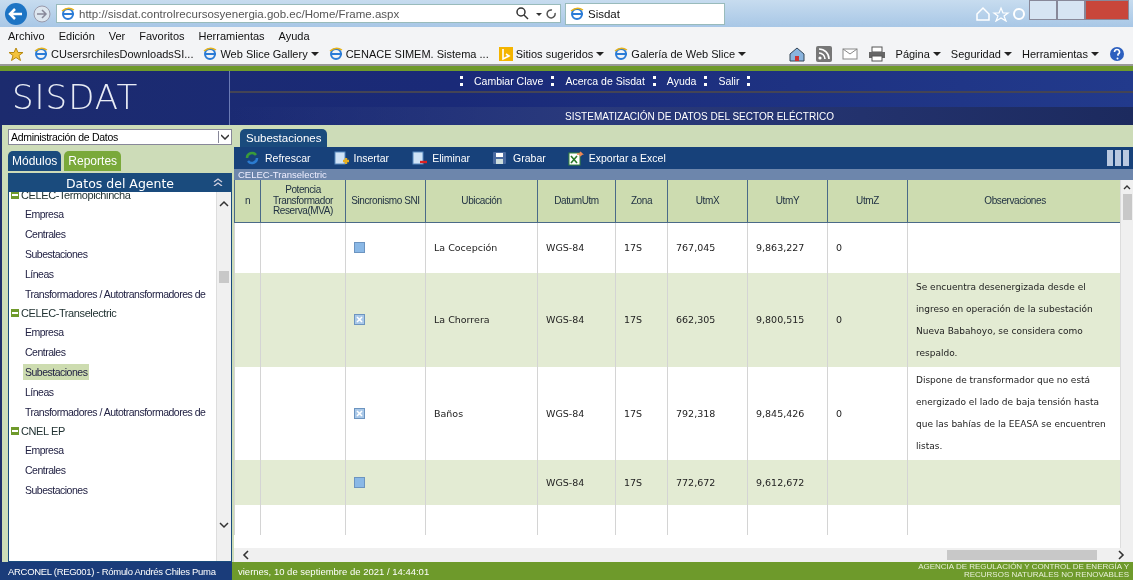 This screenshot has height=580, width=1133. I want to click on content-tab: Subestaciones, so click(284, 138).